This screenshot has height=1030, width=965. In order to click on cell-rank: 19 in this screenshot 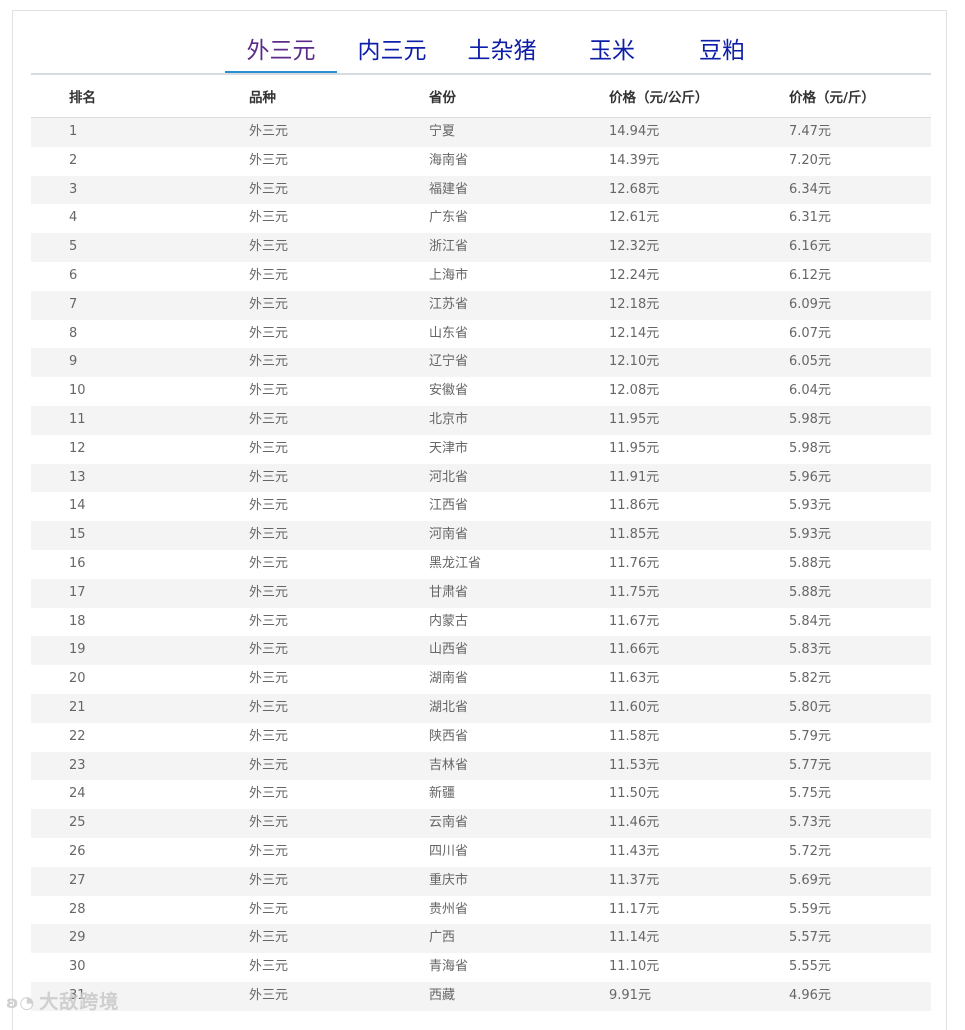, I will do `click(77, 650)`.